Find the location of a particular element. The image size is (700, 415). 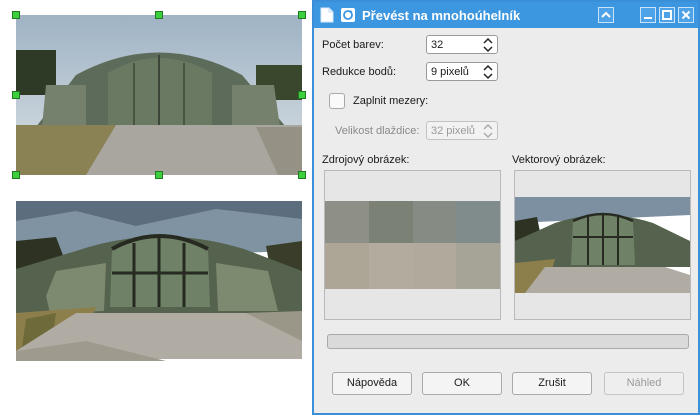

source-image-preview is located at coordinates (412, 245).